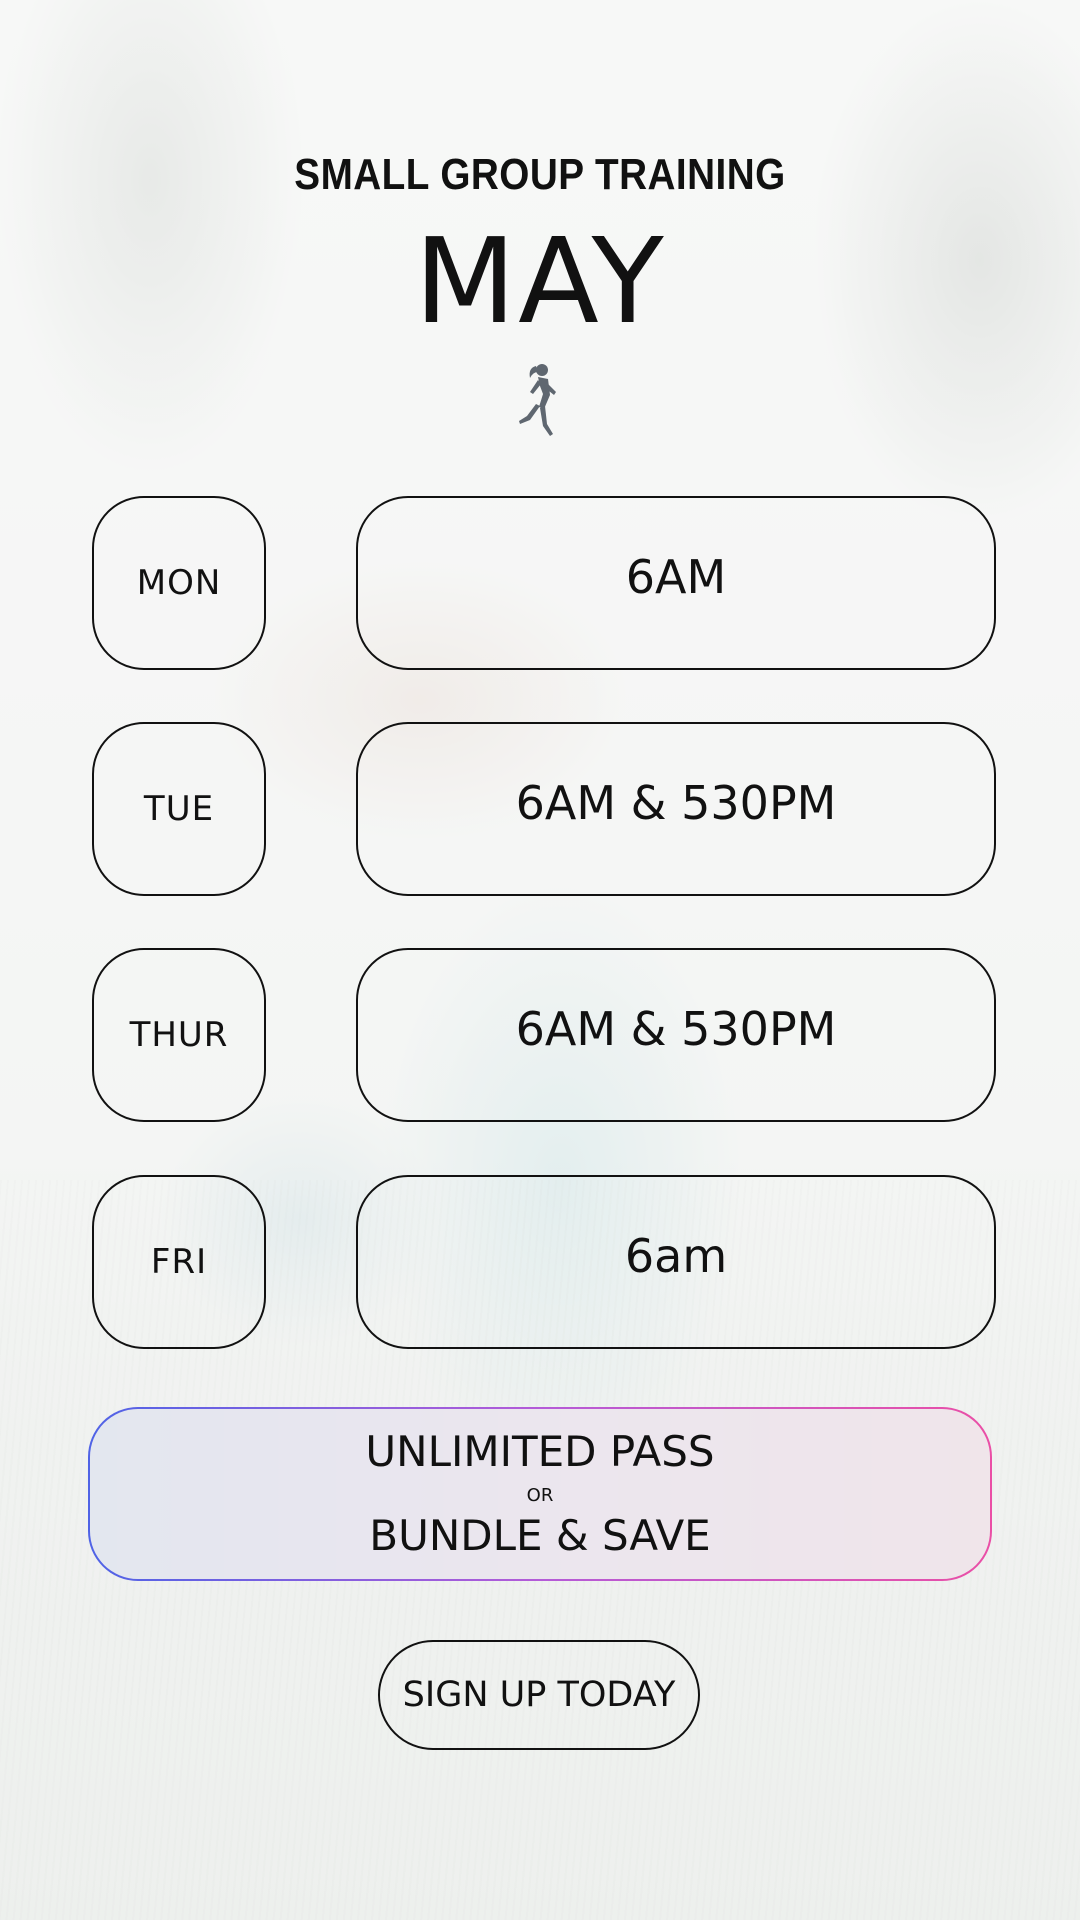  What do you see at coordinates (179, 1262) in the screenshot?
I see `day-label-fri: FRI` at bounding box center [179, 1262].